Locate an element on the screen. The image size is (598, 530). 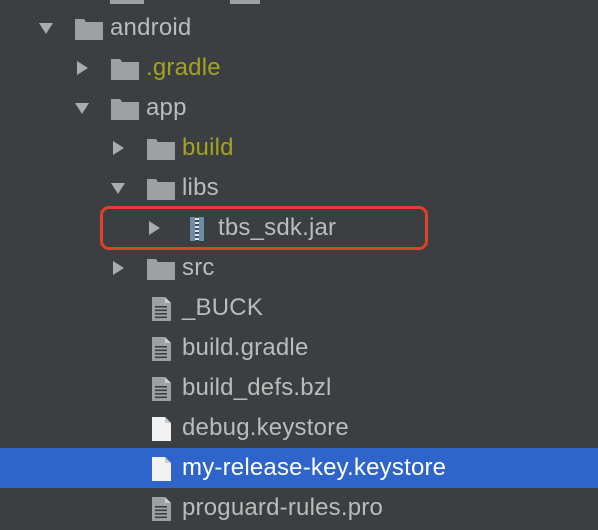
tree-row: build.gradle is located at coordinates (299, 348).